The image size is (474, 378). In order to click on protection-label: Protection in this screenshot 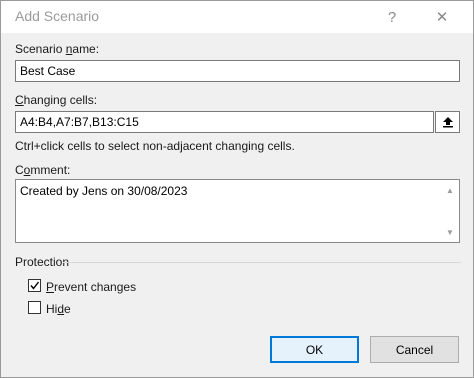, I will do `click(42, 262)`.